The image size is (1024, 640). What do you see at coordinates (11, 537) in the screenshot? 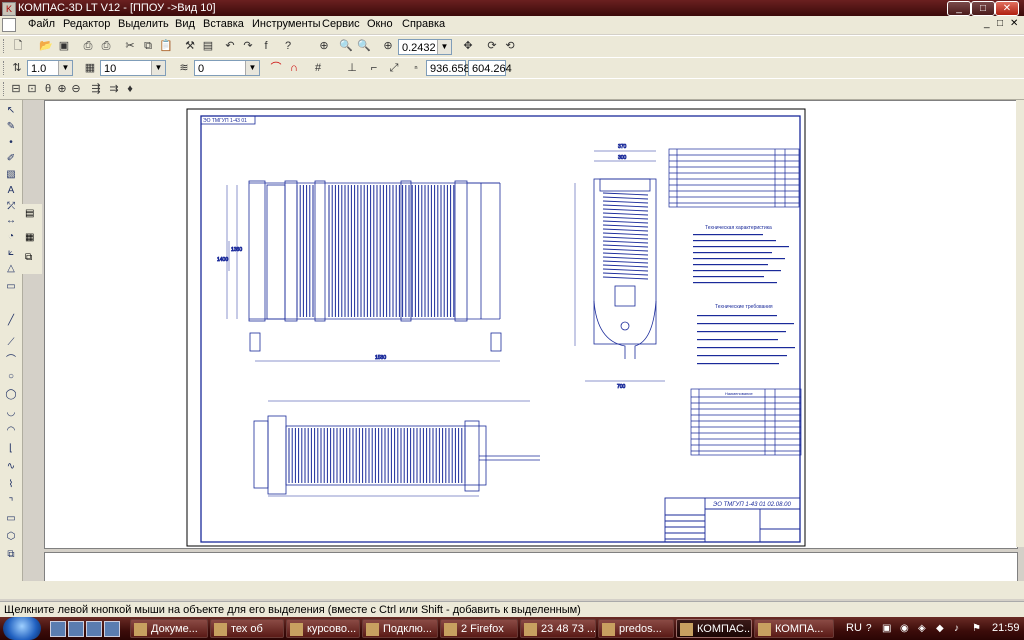
I see `polygon-icon: ⬡` at bounding box center [11, 537].